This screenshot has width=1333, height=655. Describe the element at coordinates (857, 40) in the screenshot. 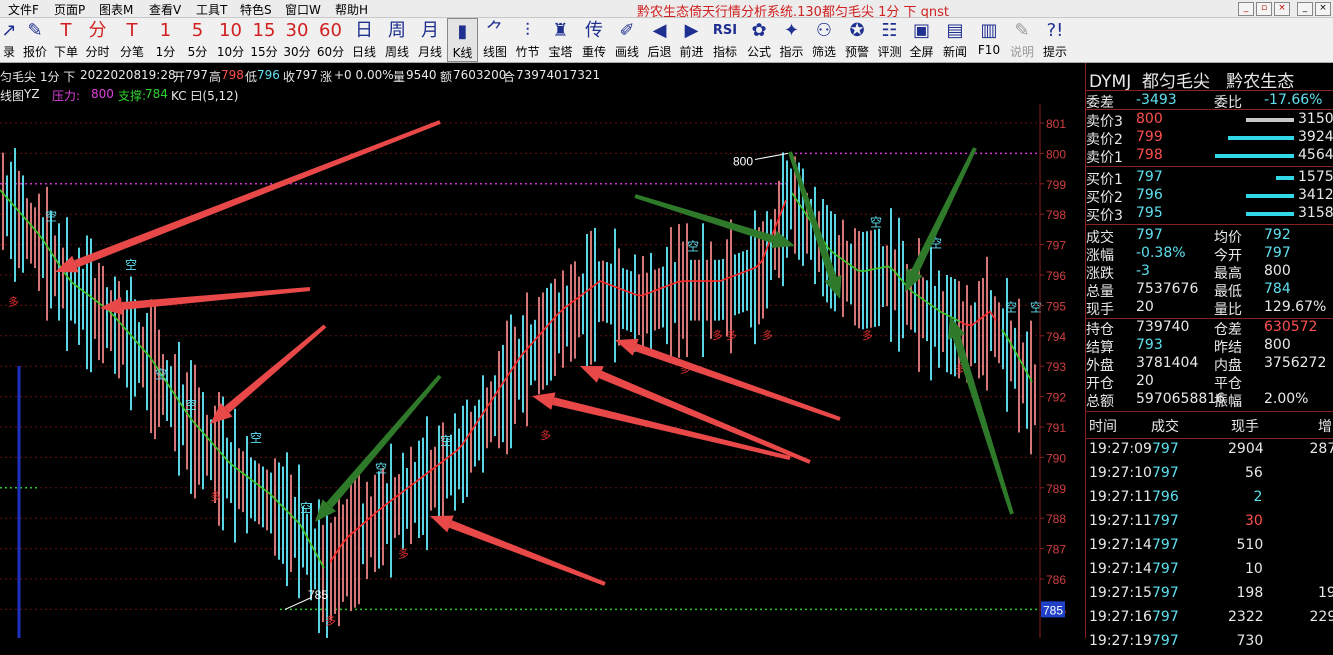

I see `toolbar-button-26: ✪预警` at that location.